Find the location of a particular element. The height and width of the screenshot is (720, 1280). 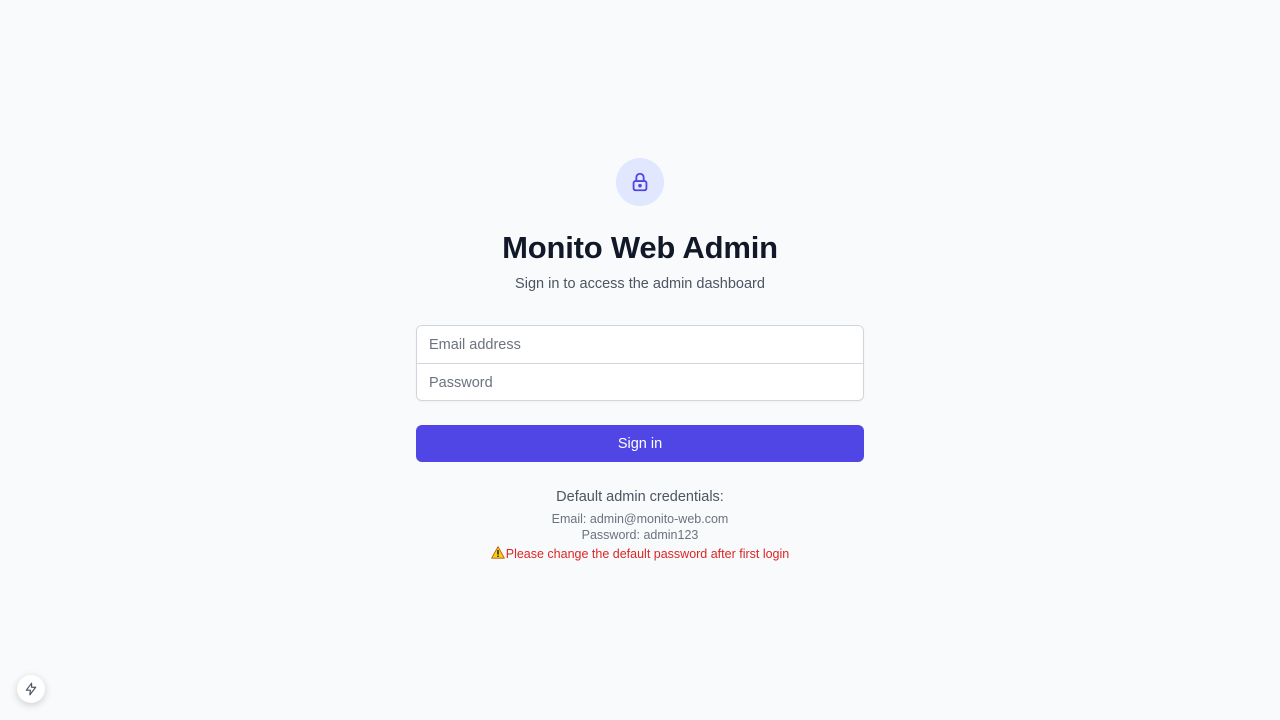

warning-icon is located at coordinates (497, 552).